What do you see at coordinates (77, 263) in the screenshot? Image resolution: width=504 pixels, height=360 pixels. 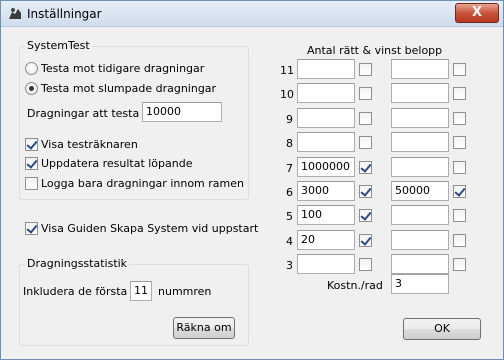 I see `dragningsstatistik-group-title: Dragningsstatistik` at bounding box center [77, 263].